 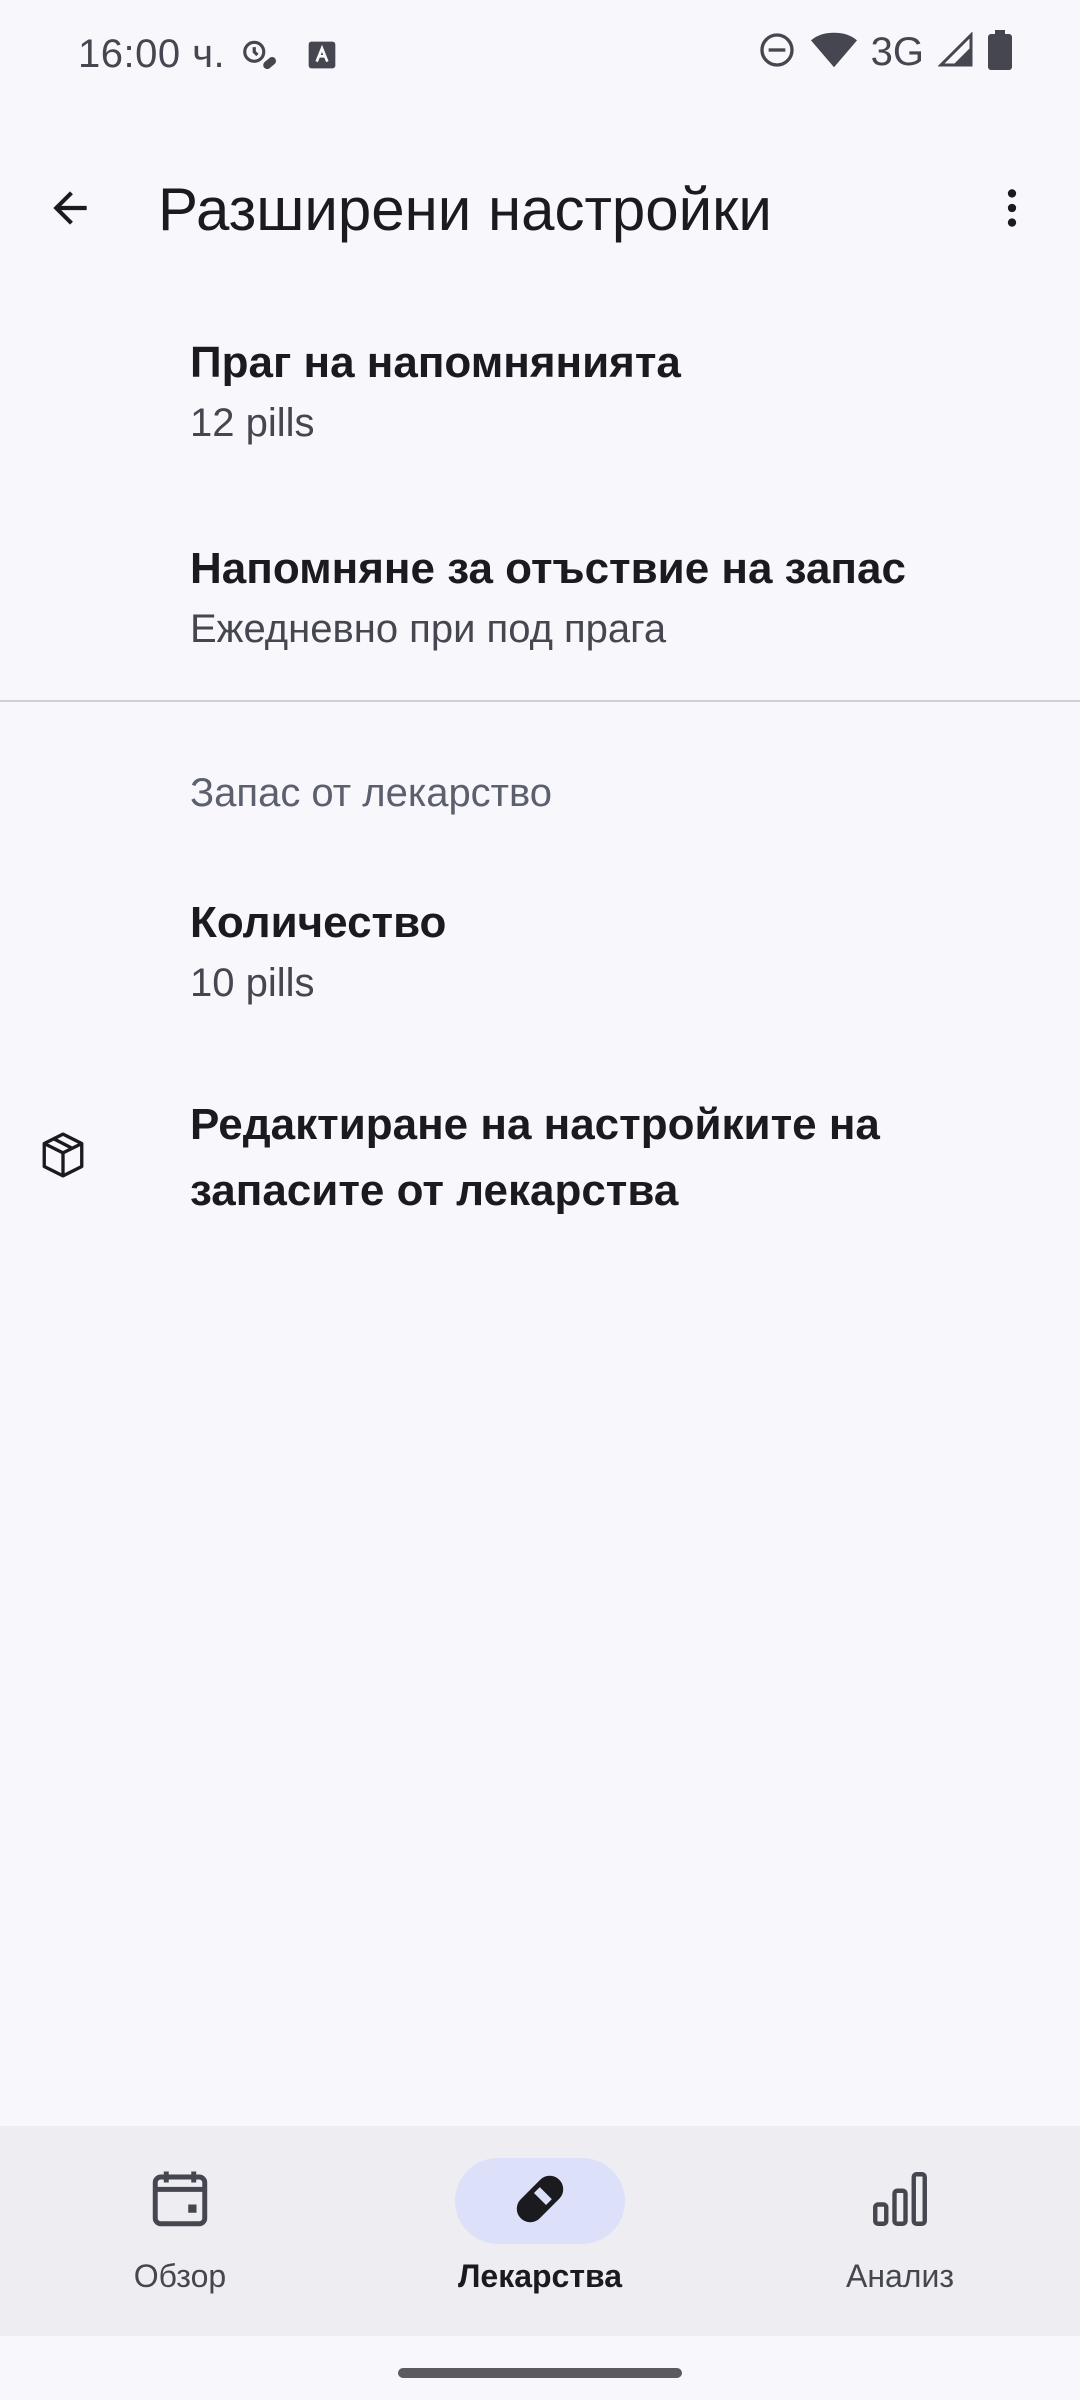 I want to click on pref-title: Количество, so click(x=318, y=922).